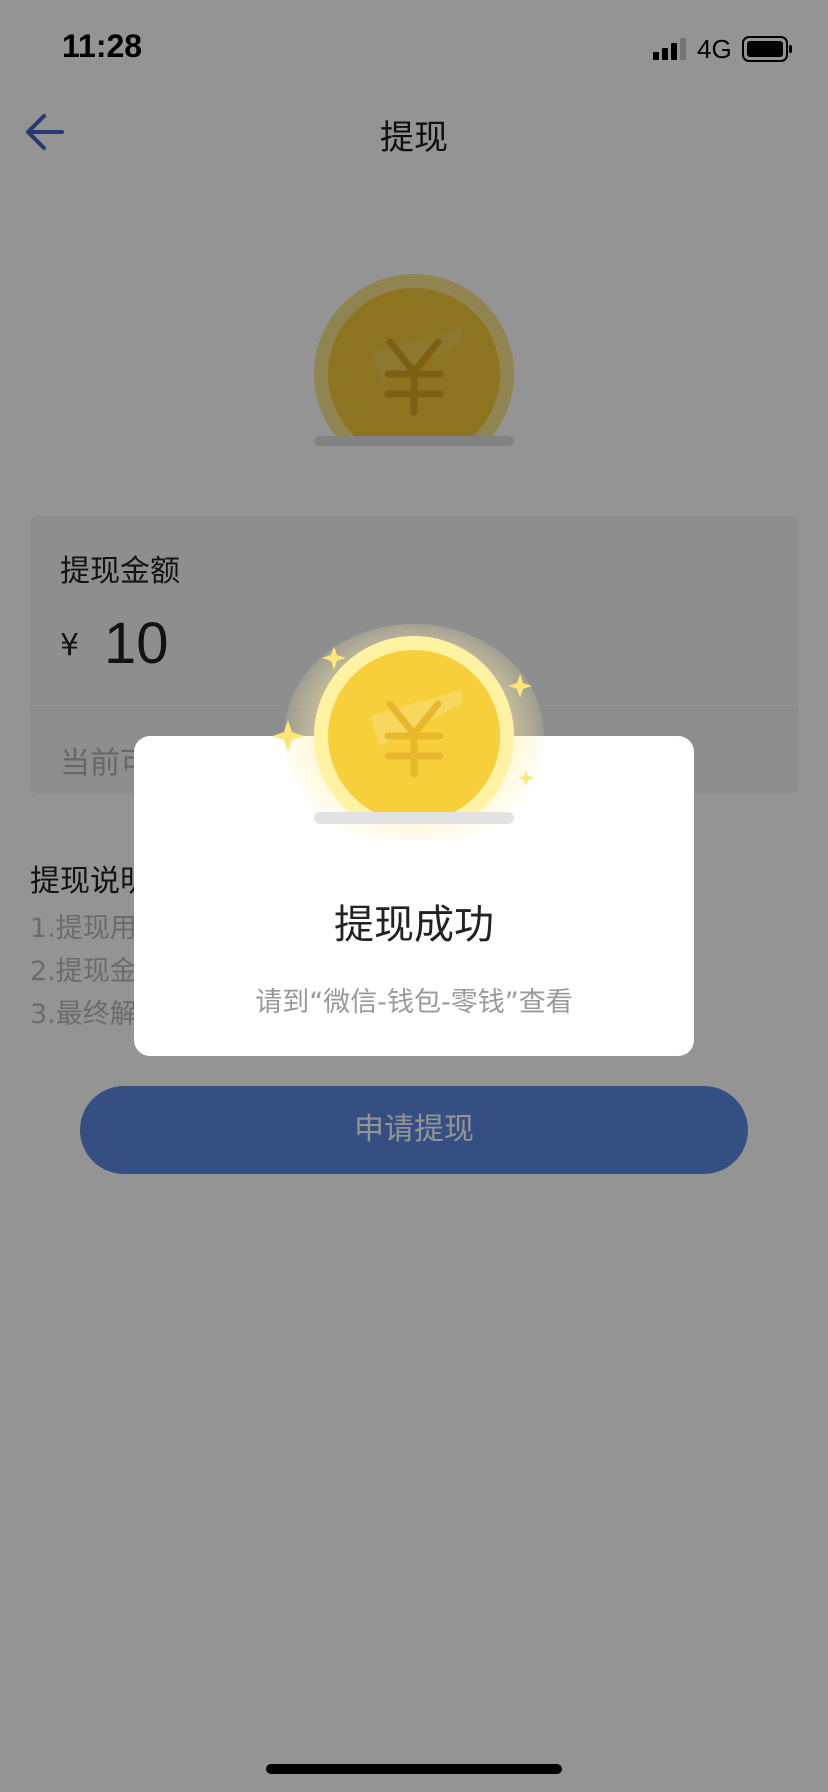 Image resolution: width=828 pixels, height=1792 pixels. Describe the element at coordinates (414, 1002) in the screenshot. I see `modal-subtitle: 请到“微信-钱包-零钱”查看` at that location.